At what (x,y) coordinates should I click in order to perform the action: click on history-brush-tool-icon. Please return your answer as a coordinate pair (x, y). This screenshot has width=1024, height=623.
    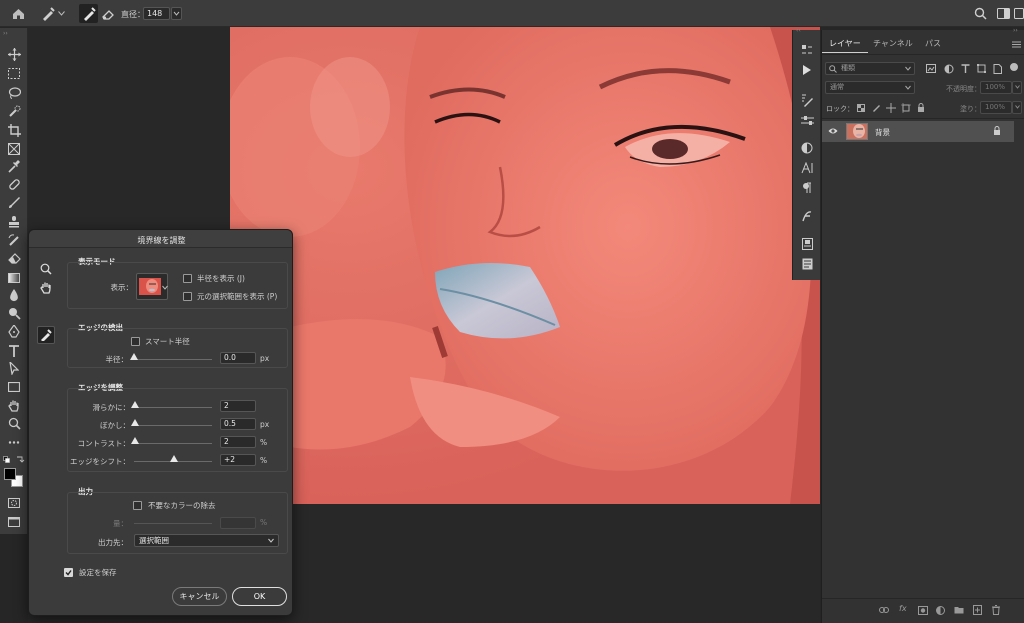
    Looking at the image, I should click on (14, 240).